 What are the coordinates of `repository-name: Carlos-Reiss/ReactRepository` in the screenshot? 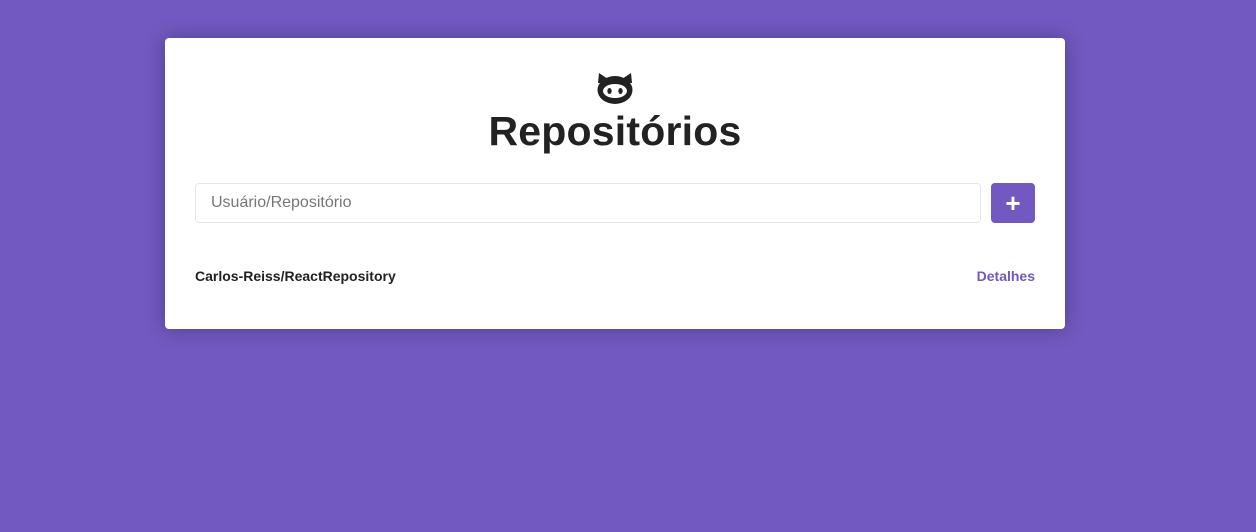 It's located at (295, 276).